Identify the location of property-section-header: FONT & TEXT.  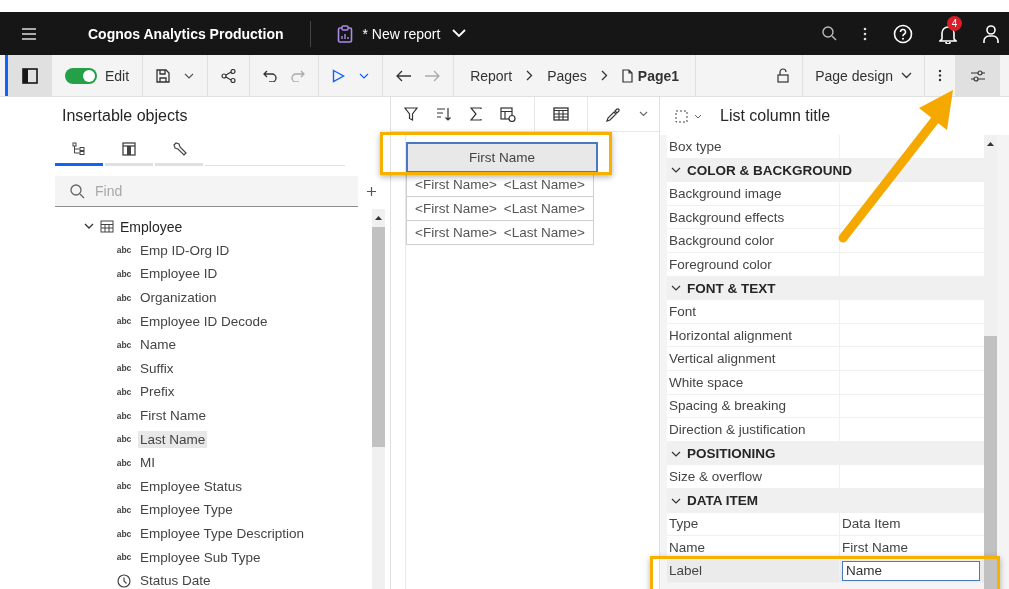
(825, 288).